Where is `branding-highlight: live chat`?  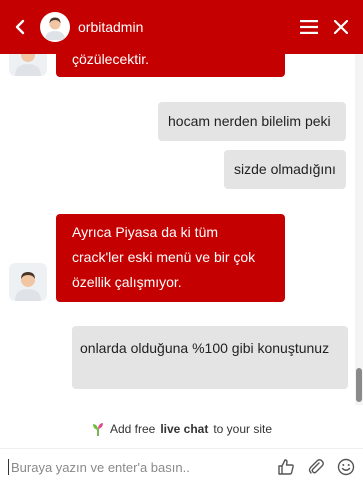
branding-highlight: live chat is located at coordinates (184, 429).